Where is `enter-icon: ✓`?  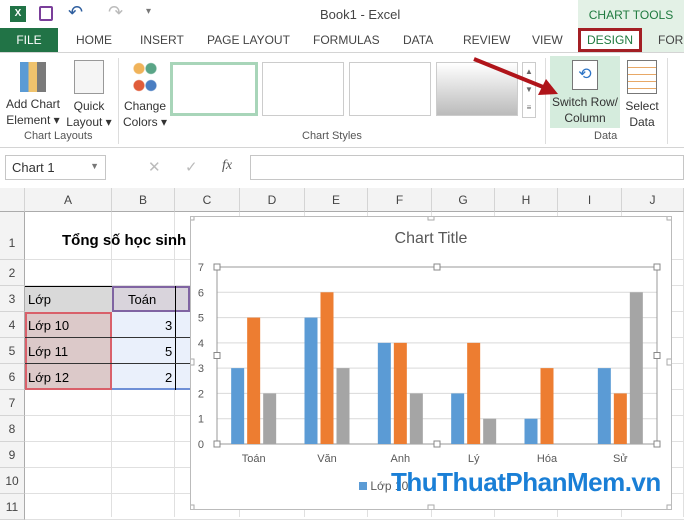 enter-icon: ✓ is located at coordinates (191, 167).